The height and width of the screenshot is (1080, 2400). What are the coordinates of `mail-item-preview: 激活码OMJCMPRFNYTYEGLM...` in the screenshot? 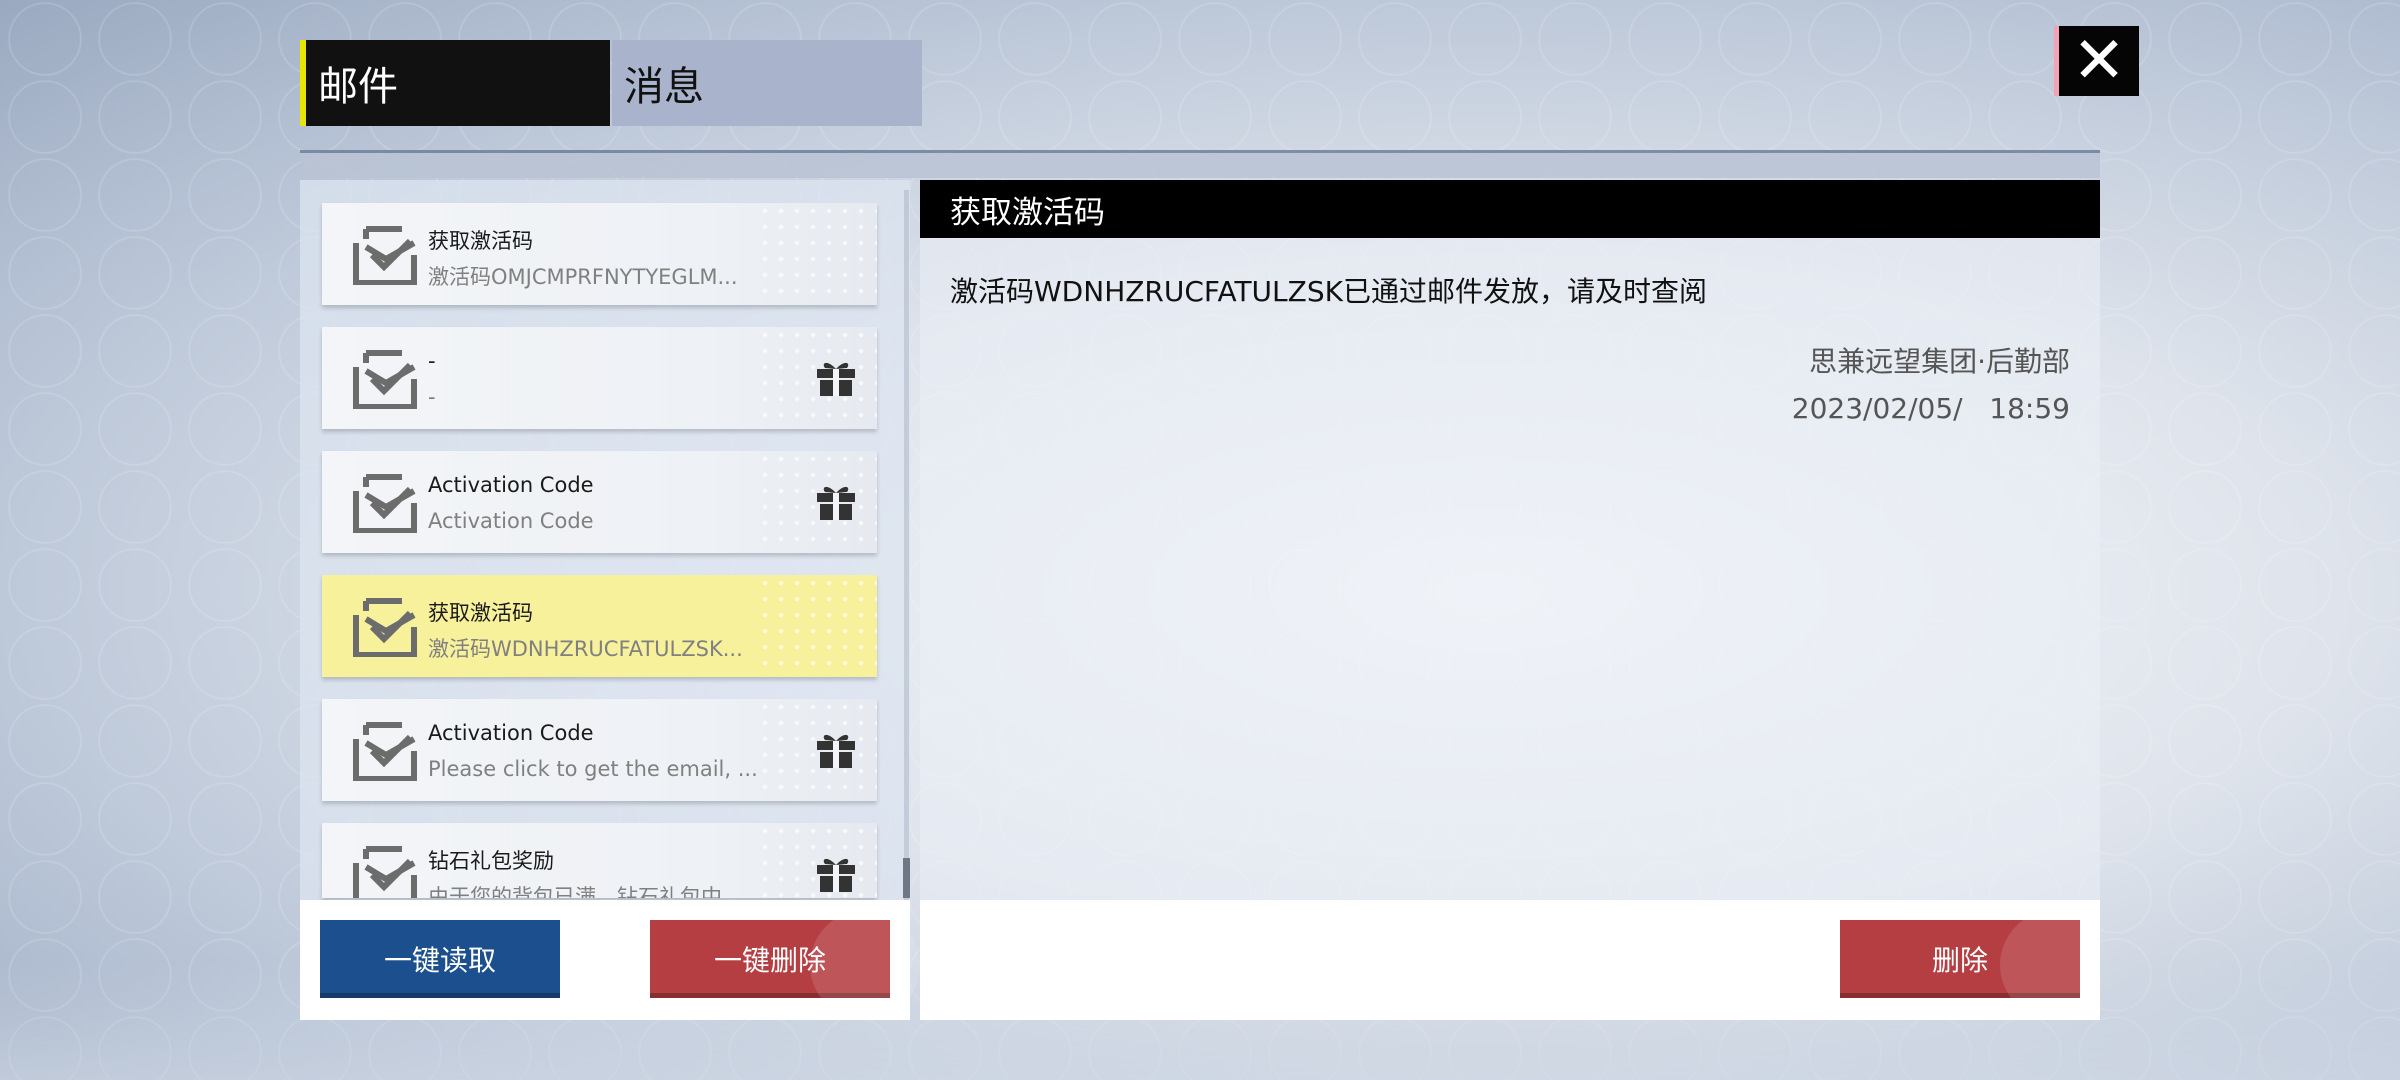 It's located at (583, 277).